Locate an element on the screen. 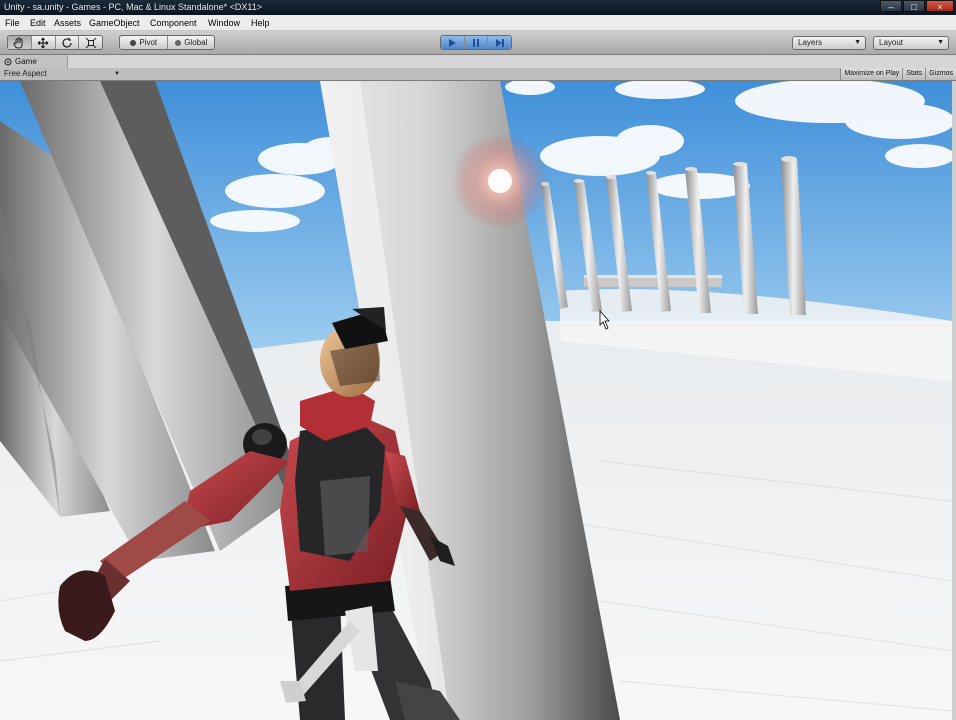 This screenshot has width=956, height=720. layout-dropdown: Layout ▼ is located at coordinates (911, 43).